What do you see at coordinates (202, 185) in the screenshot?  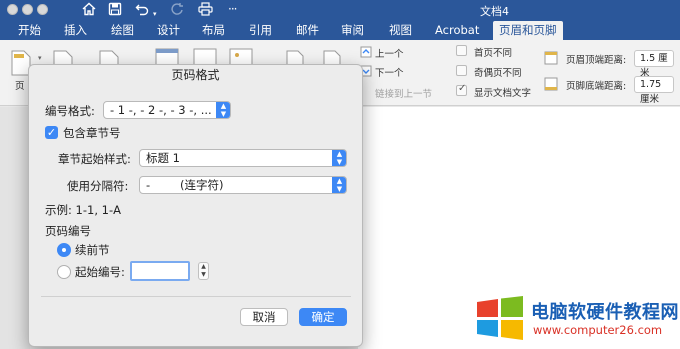 I see `separator-description: (连字符)` at bounding box center [202, 185].